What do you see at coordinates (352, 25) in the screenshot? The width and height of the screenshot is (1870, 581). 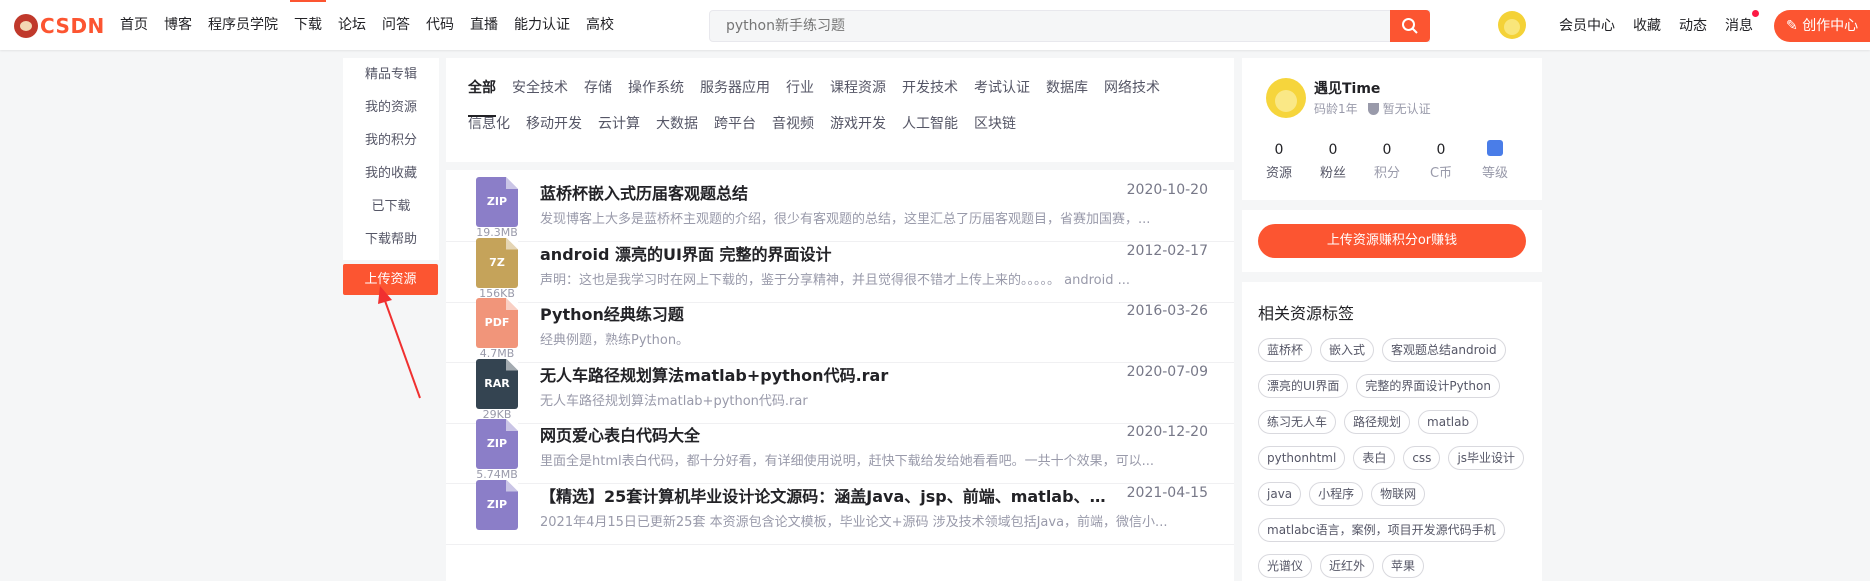 I see `nav-item: 论坛` at bounding box center [352, 25].